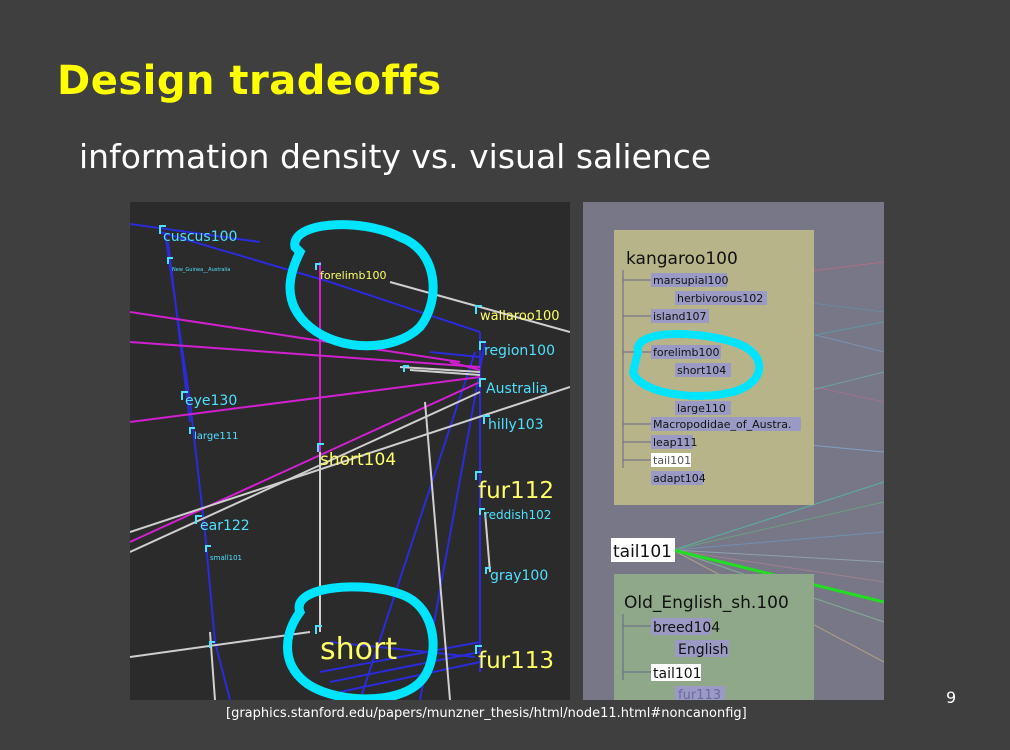  I want to click on kangaroo-title: kangaroo100, so click(682, 259).